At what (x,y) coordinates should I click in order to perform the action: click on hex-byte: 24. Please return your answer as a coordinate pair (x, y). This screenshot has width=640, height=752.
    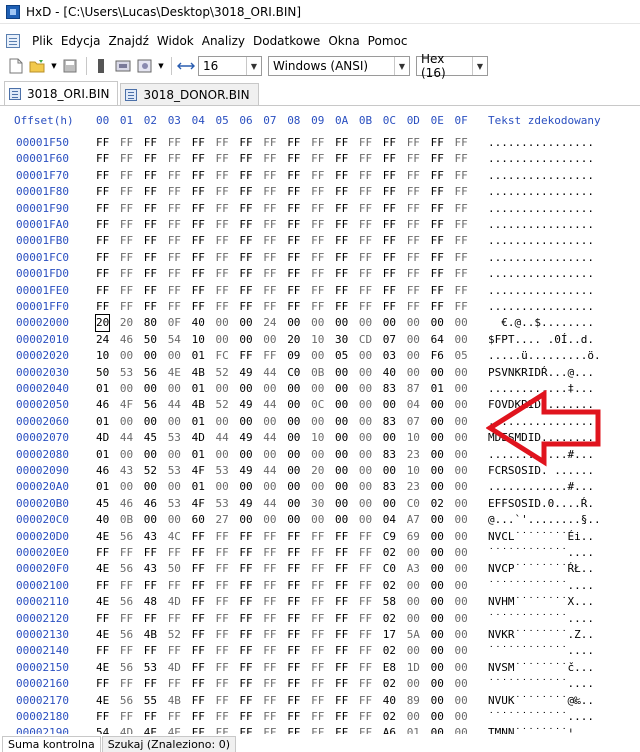
    Looking at the image, I should click on (102, 340).